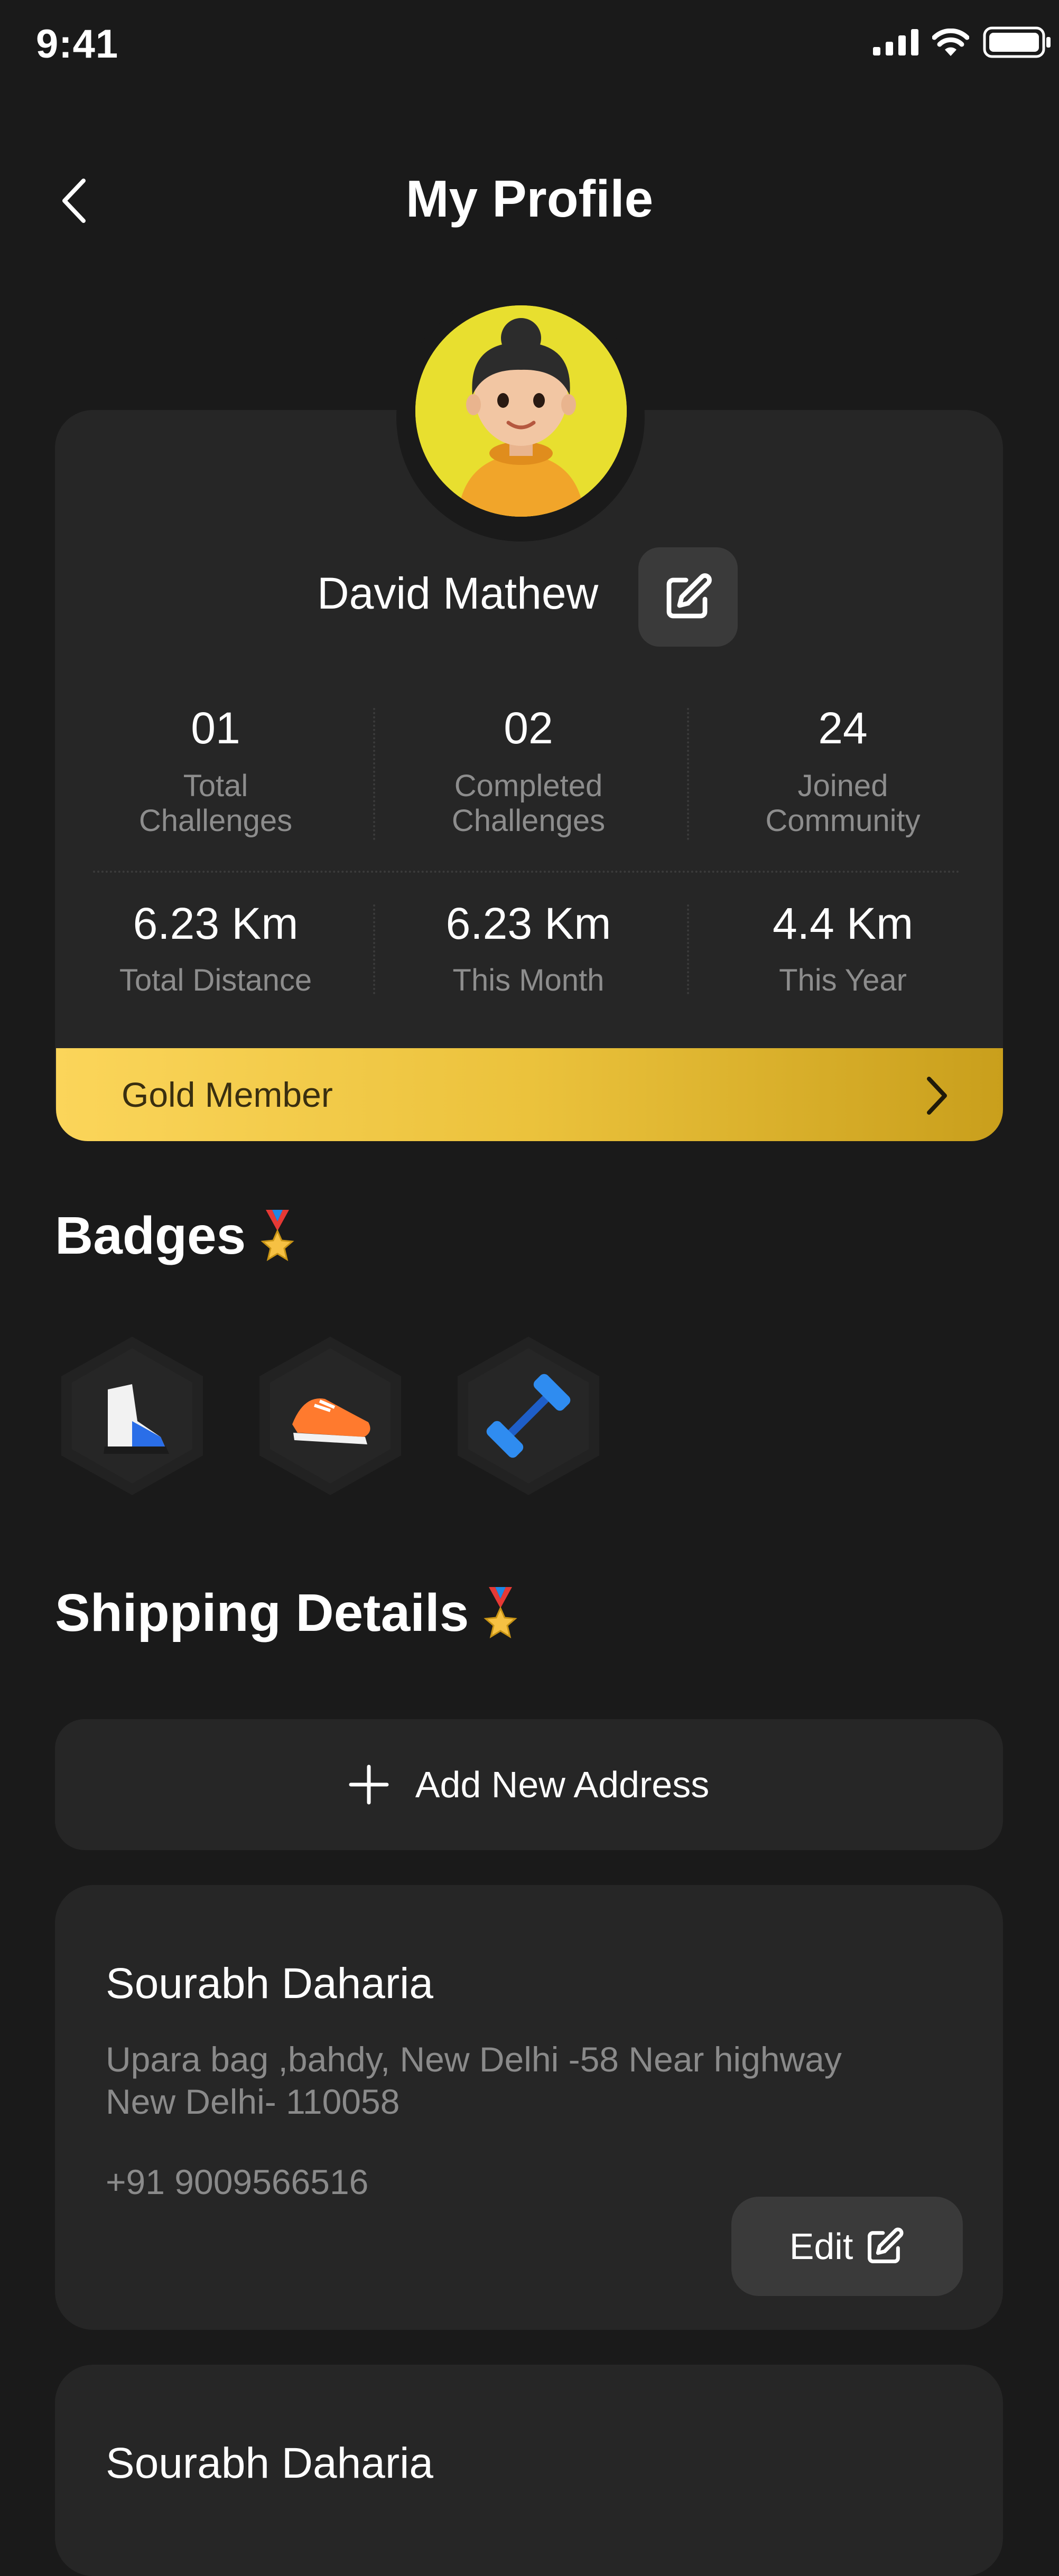 The image size is (1059, 2576). I want to click on stat-label-line1: Joined, so click(843, 786).